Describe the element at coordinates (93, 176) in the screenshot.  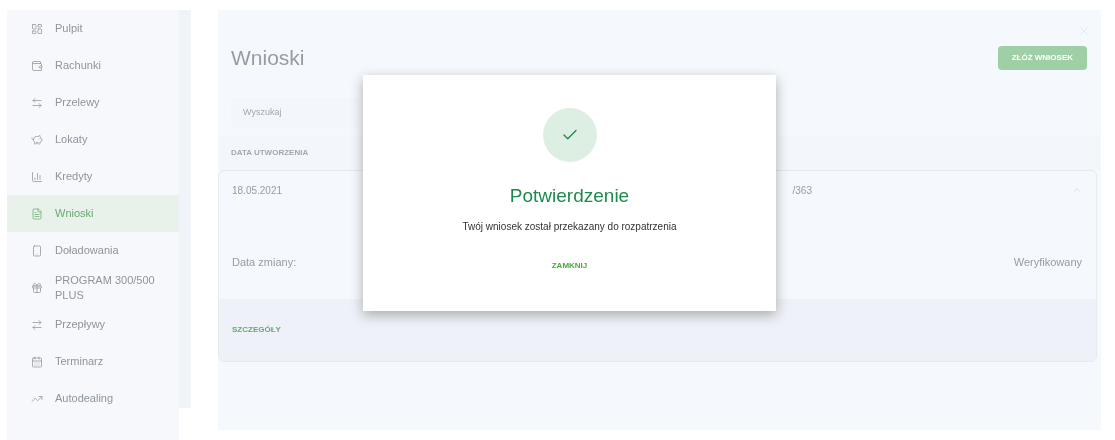
I see `sidebar-item: Kredyty` at that location.